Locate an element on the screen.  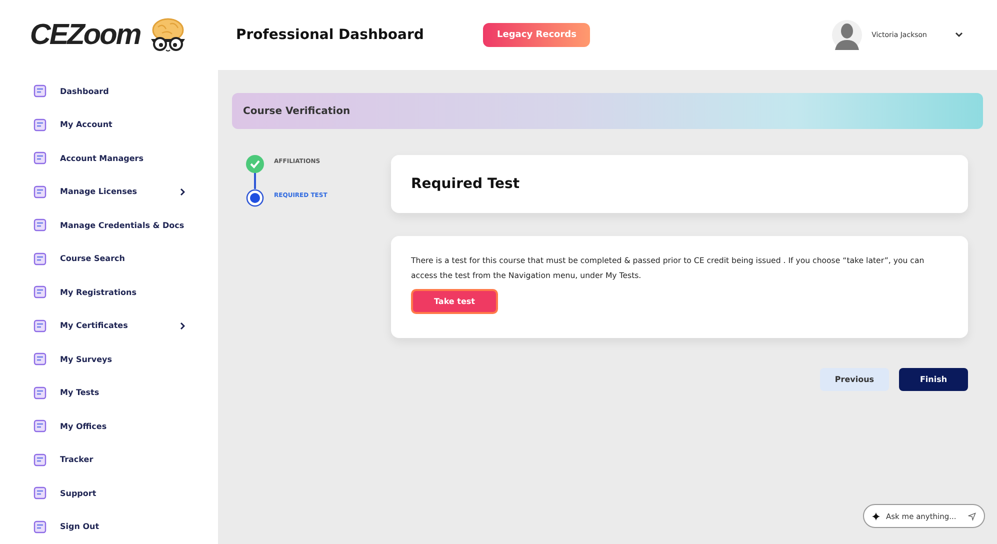
sidebar-item: Manage Credentials & Docs is located at coordinates (109, 225).